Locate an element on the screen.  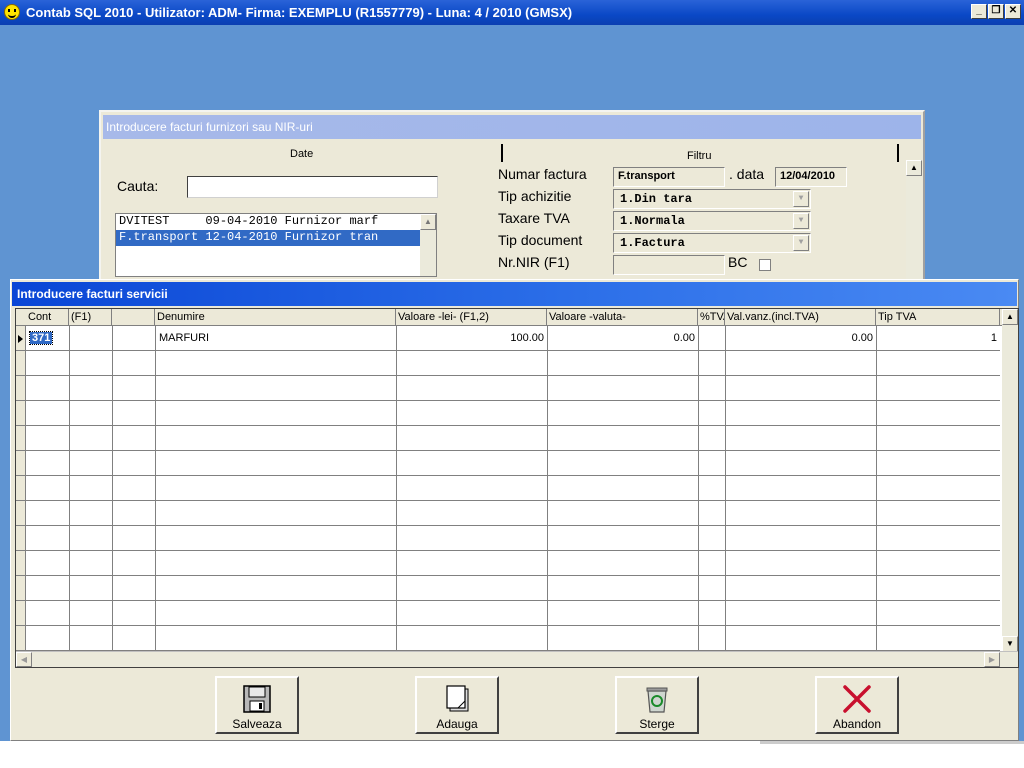
abandon-button-label: Abandon is located at coordinates (857, 724).